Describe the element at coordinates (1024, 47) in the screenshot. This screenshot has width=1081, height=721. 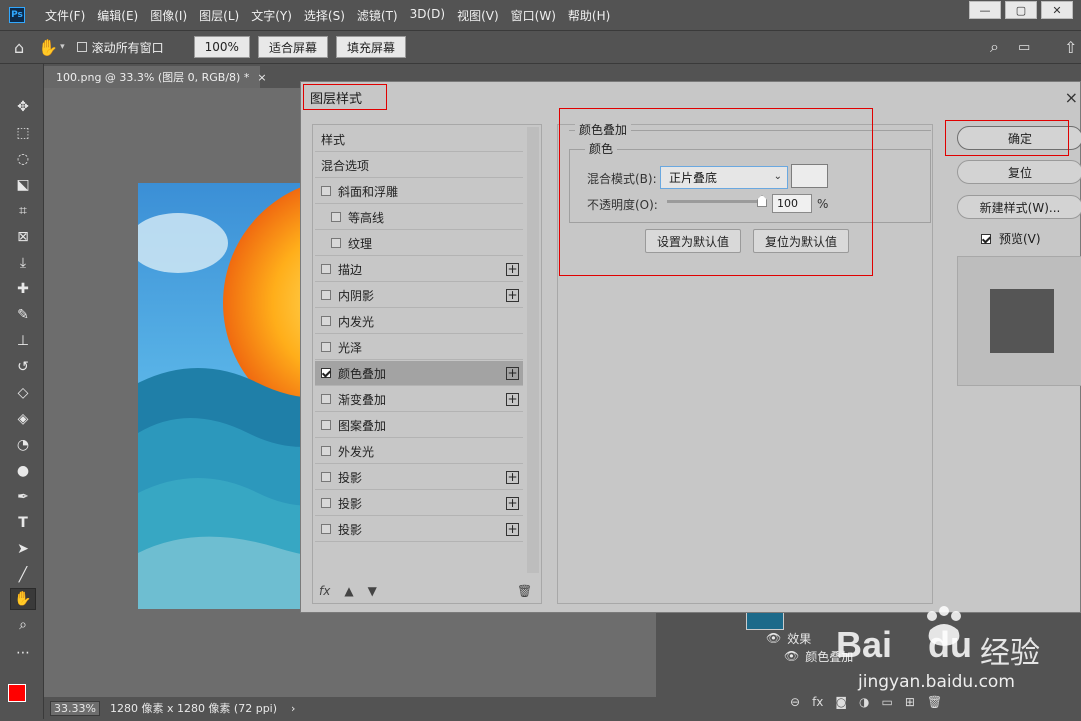
I see `workspace-icon: ▭` at that location.